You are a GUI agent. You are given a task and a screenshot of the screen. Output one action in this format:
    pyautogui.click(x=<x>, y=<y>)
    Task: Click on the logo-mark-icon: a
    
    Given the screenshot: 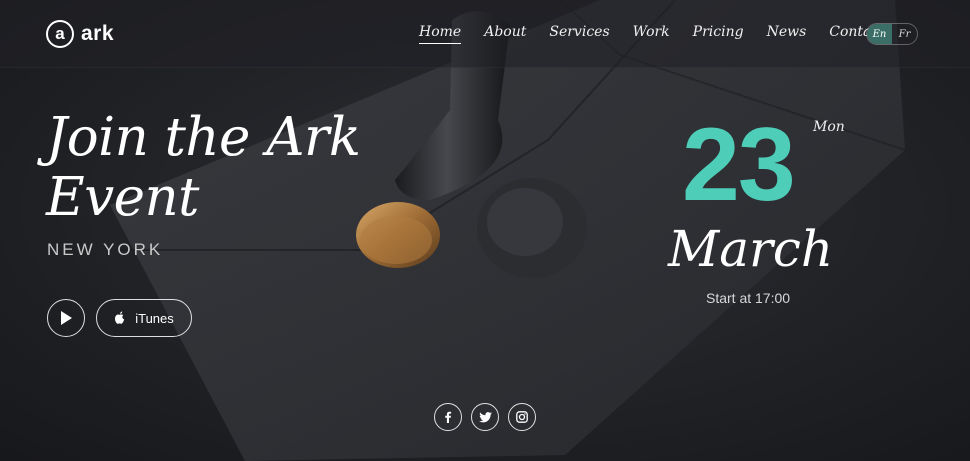 What is the action you would take?
    pyautogui.click(x=60, y=34)
    